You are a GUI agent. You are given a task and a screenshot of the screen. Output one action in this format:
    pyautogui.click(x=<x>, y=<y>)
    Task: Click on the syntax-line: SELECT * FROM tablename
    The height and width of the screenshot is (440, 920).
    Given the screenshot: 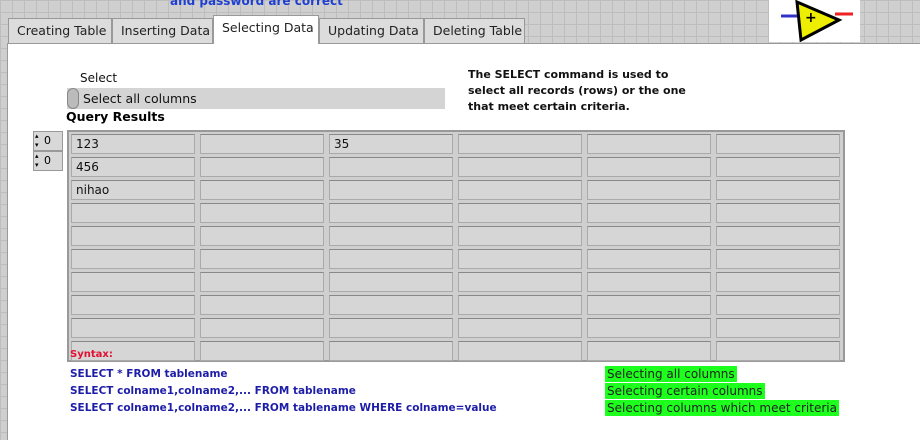 What is the action you would take?
    pyautogui.click(x=149, y=374)
    